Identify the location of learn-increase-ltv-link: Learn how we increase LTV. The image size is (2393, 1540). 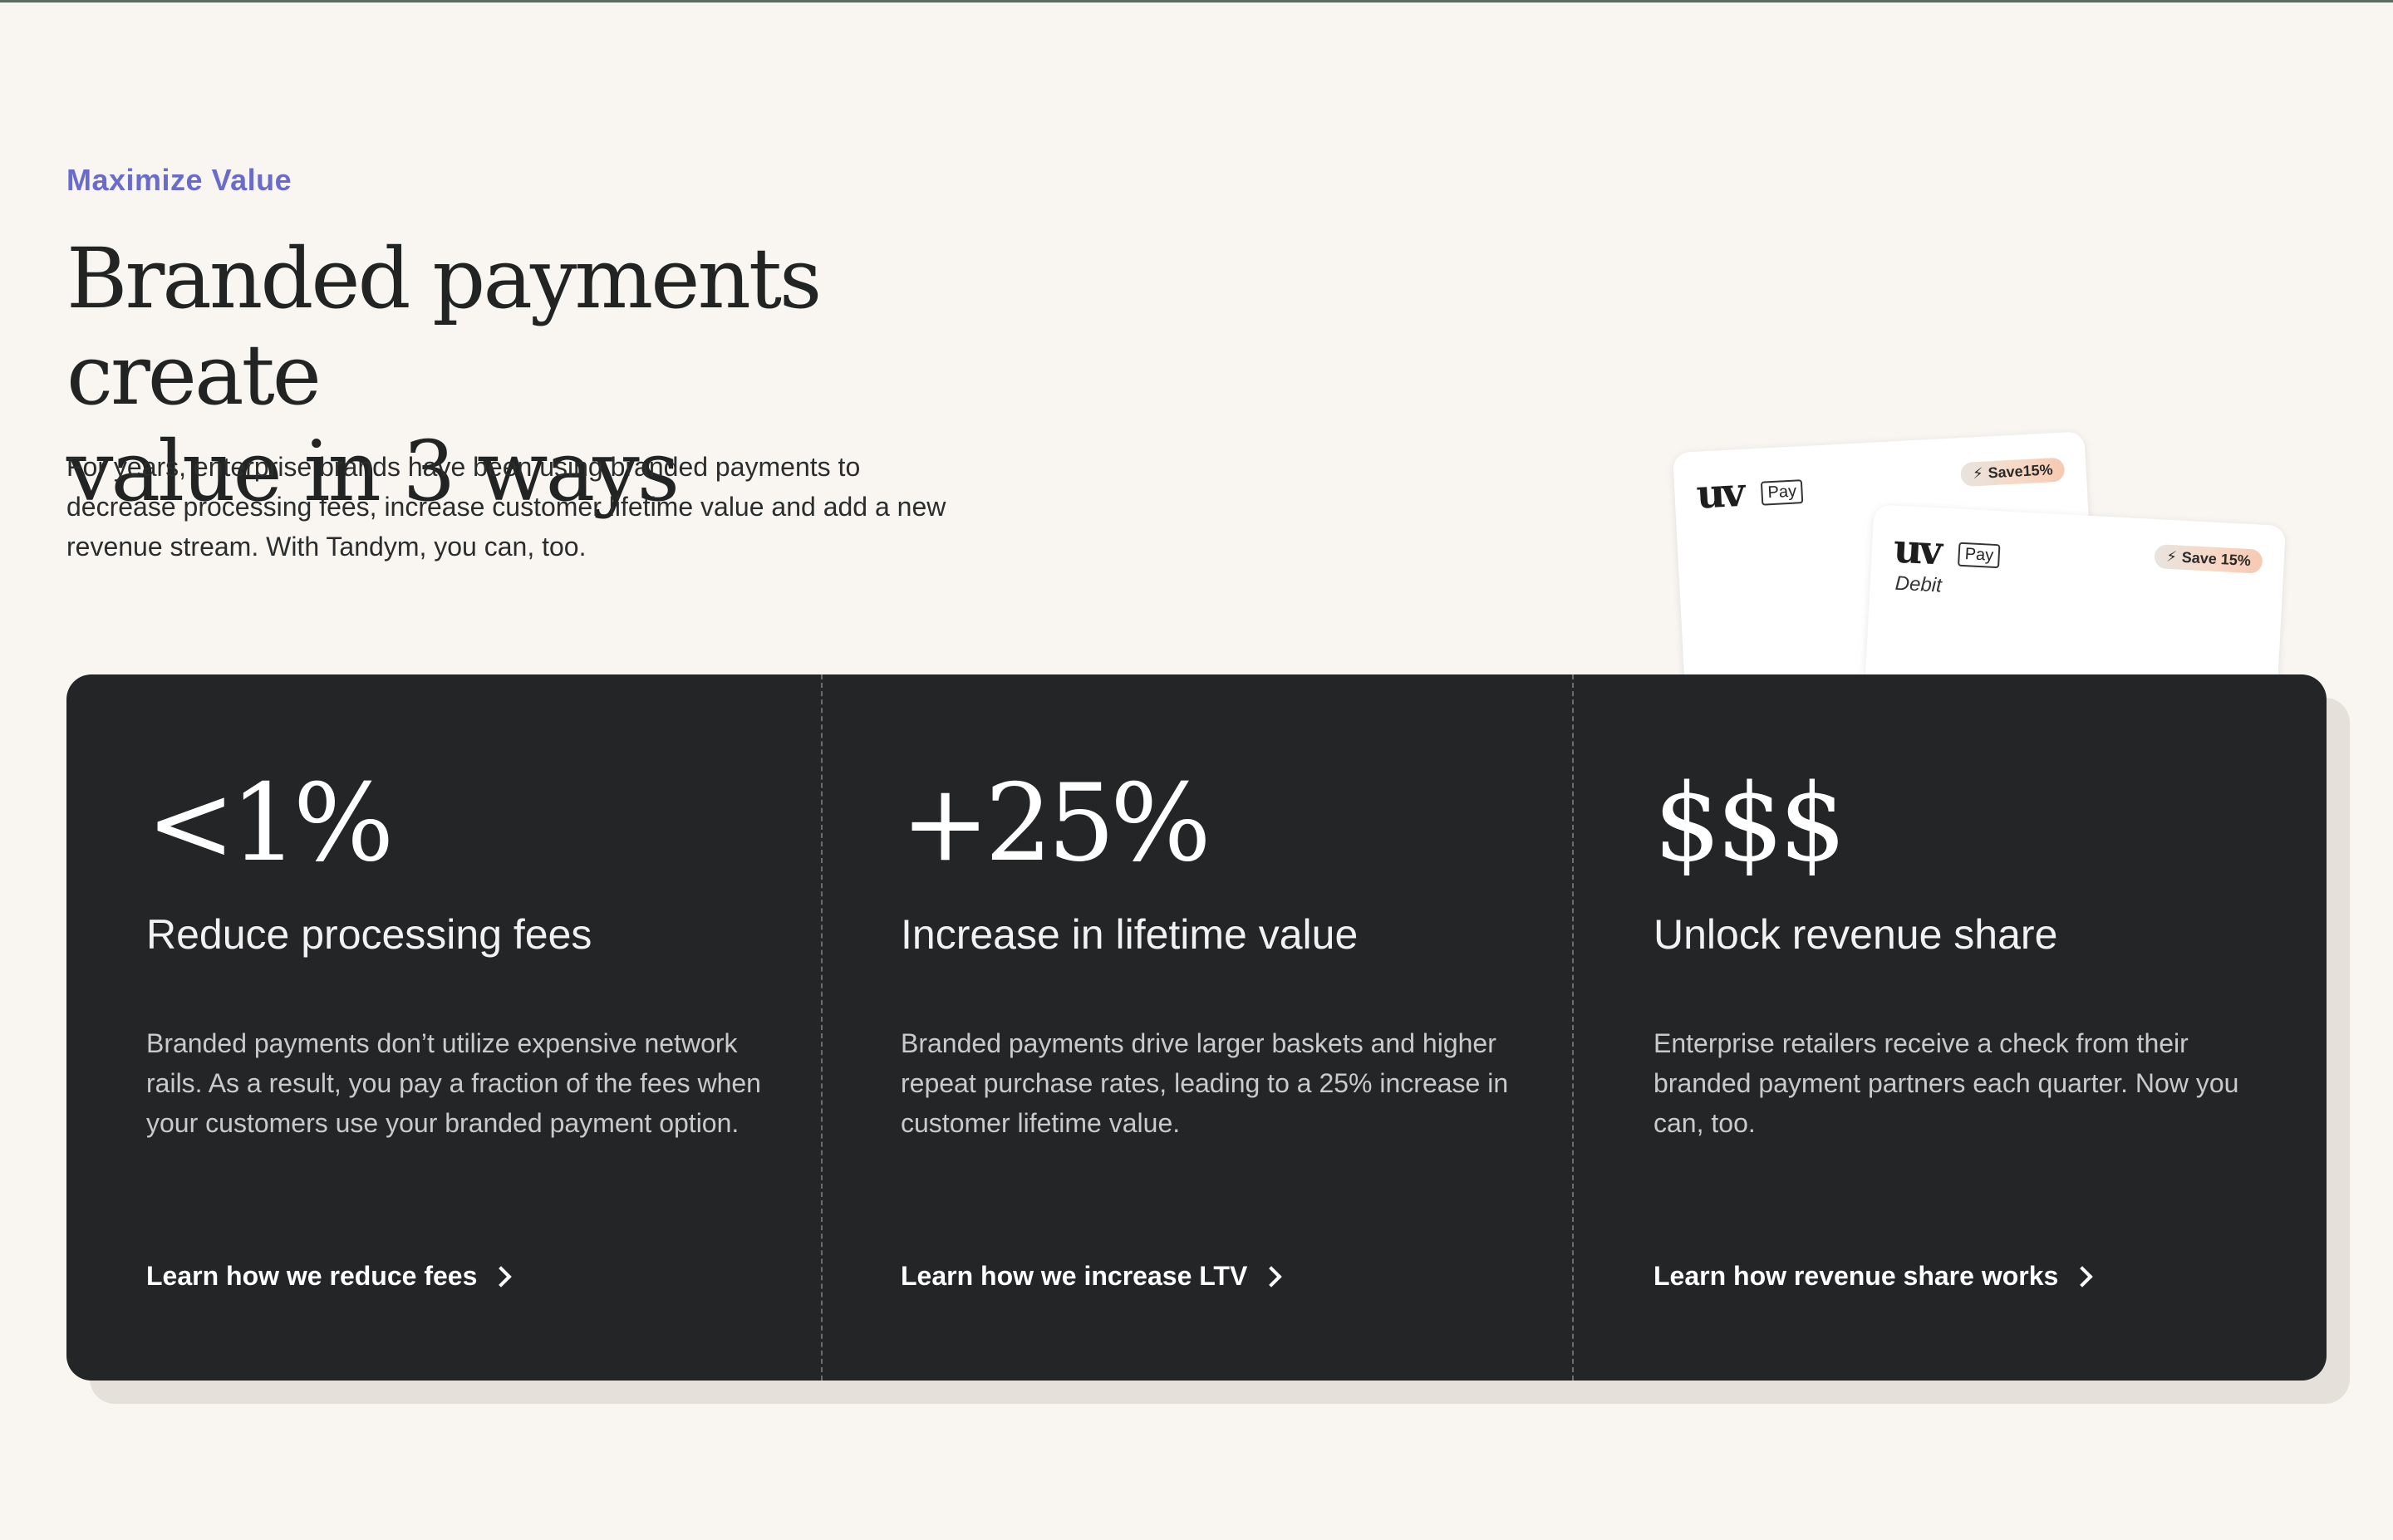
(1092, 1276).